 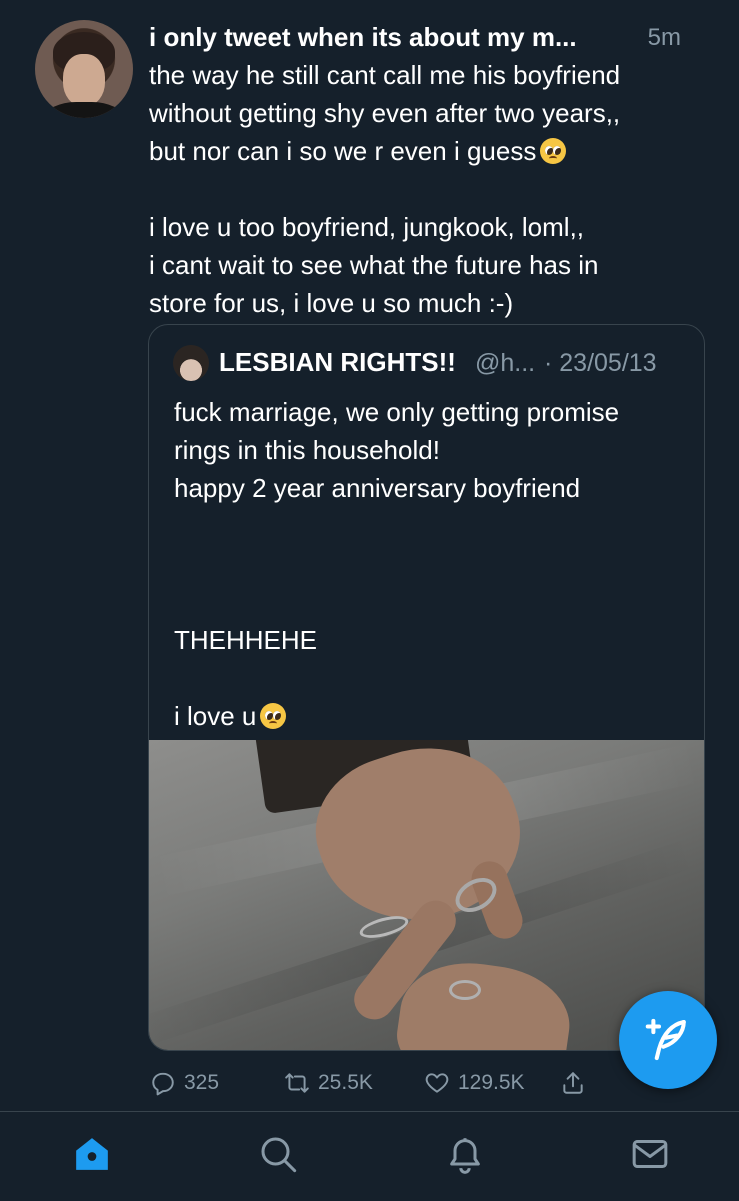 I want to click on nav-messages, so click(x=650, y=1154).